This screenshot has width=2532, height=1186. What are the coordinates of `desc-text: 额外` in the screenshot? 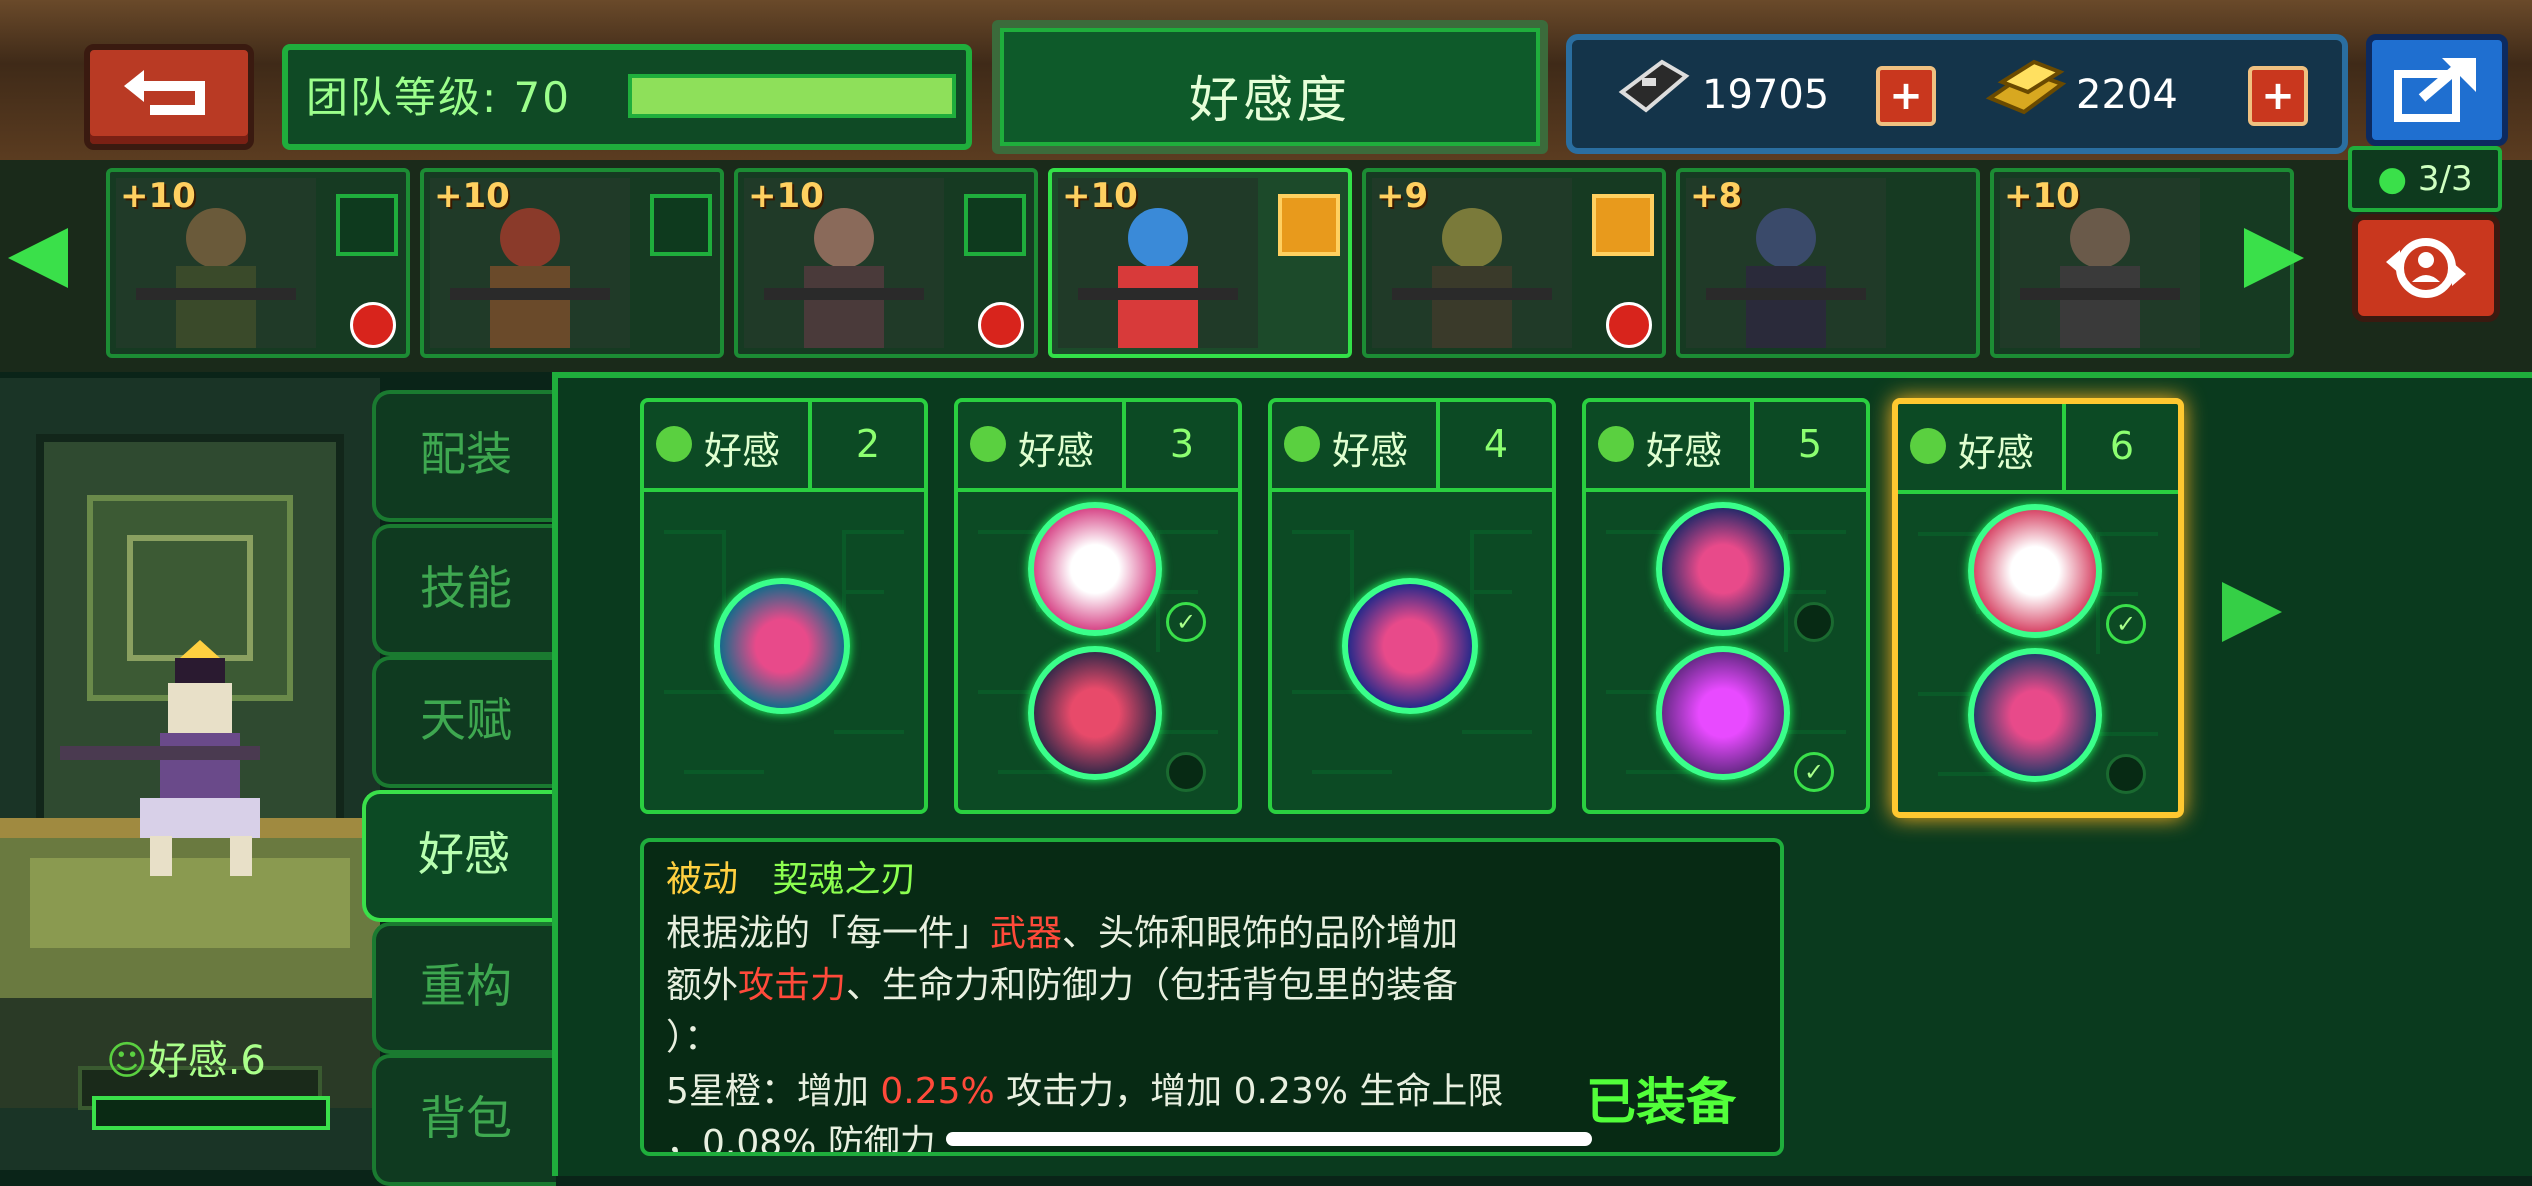 It's located at (702, 985).